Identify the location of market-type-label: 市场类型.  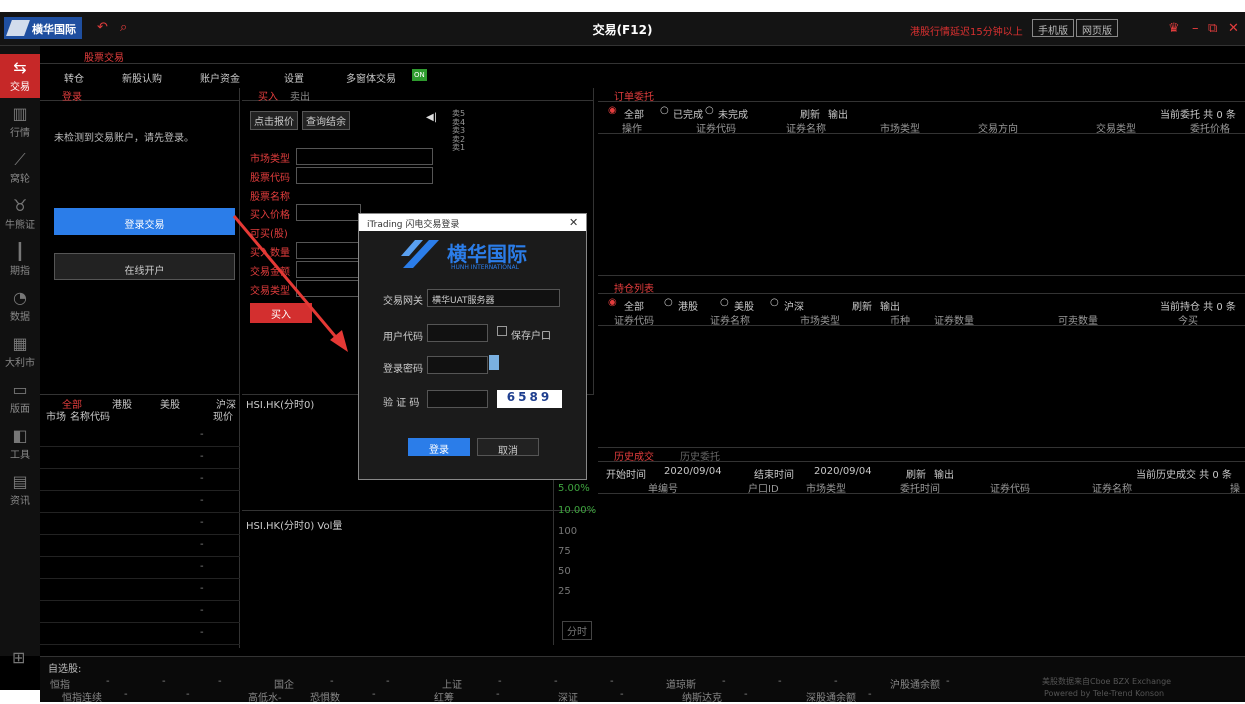
(270, 159).